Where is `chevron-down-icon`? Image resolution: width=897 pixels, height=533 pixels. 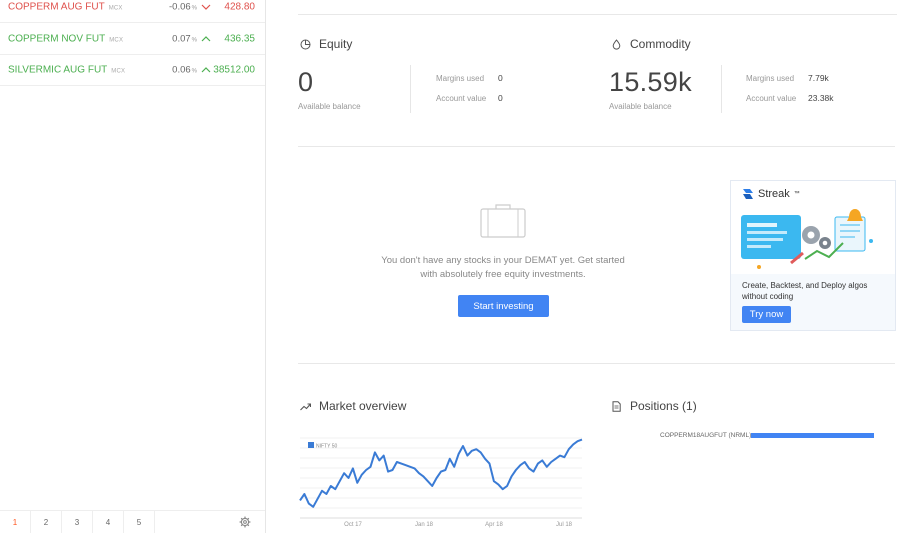
chevron-down-icon is located at coordinates (206, 7).